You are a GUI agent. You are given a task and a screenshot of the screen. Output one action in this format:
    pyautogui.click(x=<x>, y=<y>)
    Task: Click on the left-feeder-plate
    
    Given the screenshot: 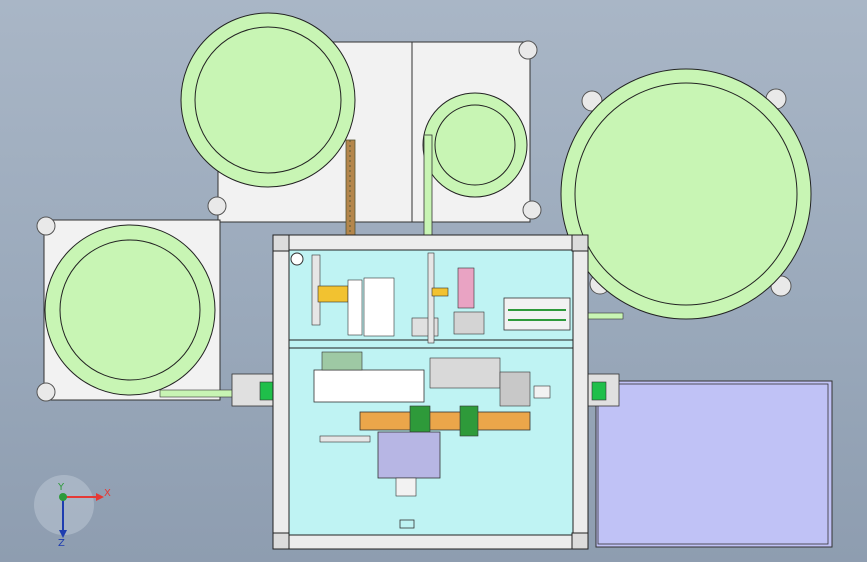 What is the action you would take?
    pyautogui.click(x=128, y=309)
    